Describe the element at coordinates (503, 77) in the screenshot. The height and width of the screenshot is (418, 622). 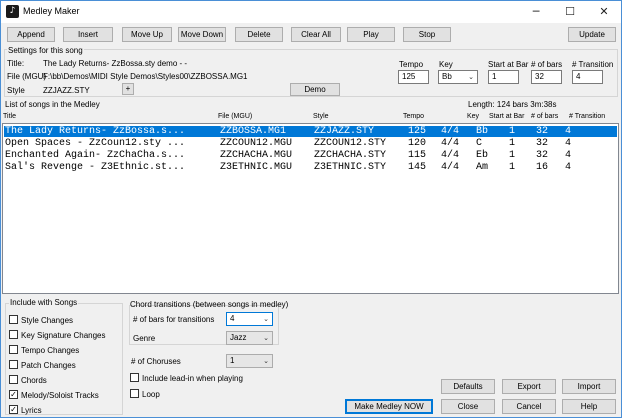
I see `start-at-bar-field: 1` at that location.